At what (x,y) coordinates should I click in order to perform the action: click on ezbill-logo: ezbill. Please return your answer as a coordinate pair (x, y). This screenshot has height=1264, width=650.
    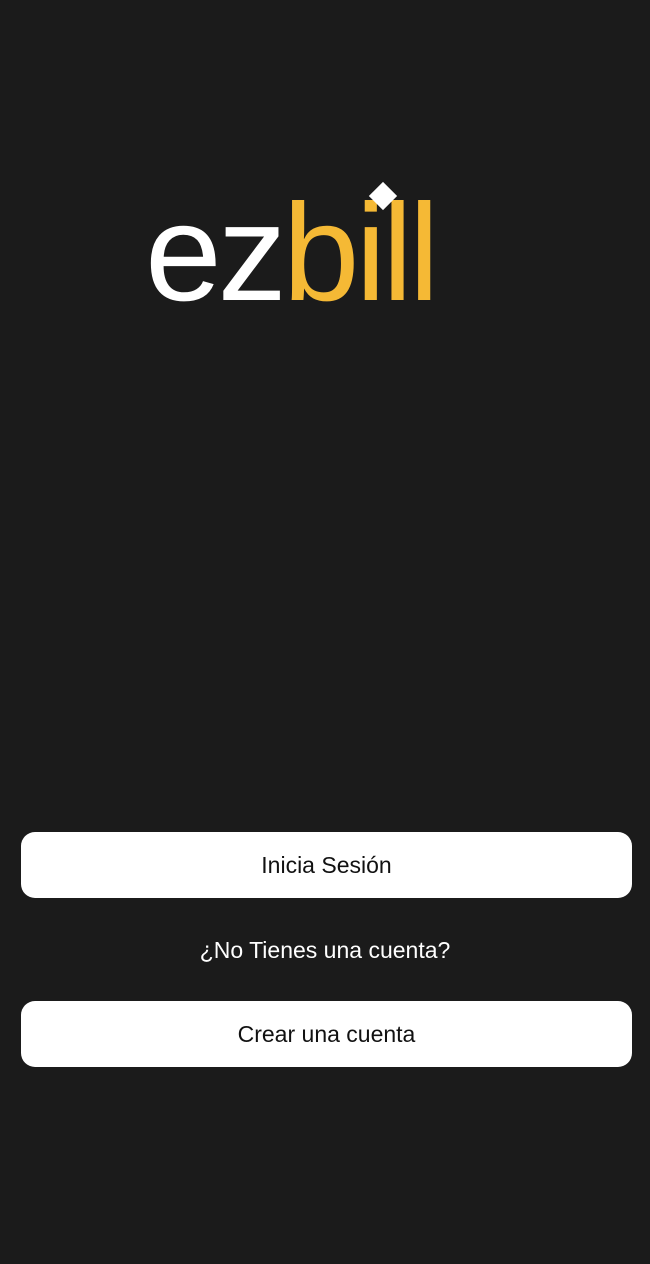
    Looking at the image, I should click on (325, 245).